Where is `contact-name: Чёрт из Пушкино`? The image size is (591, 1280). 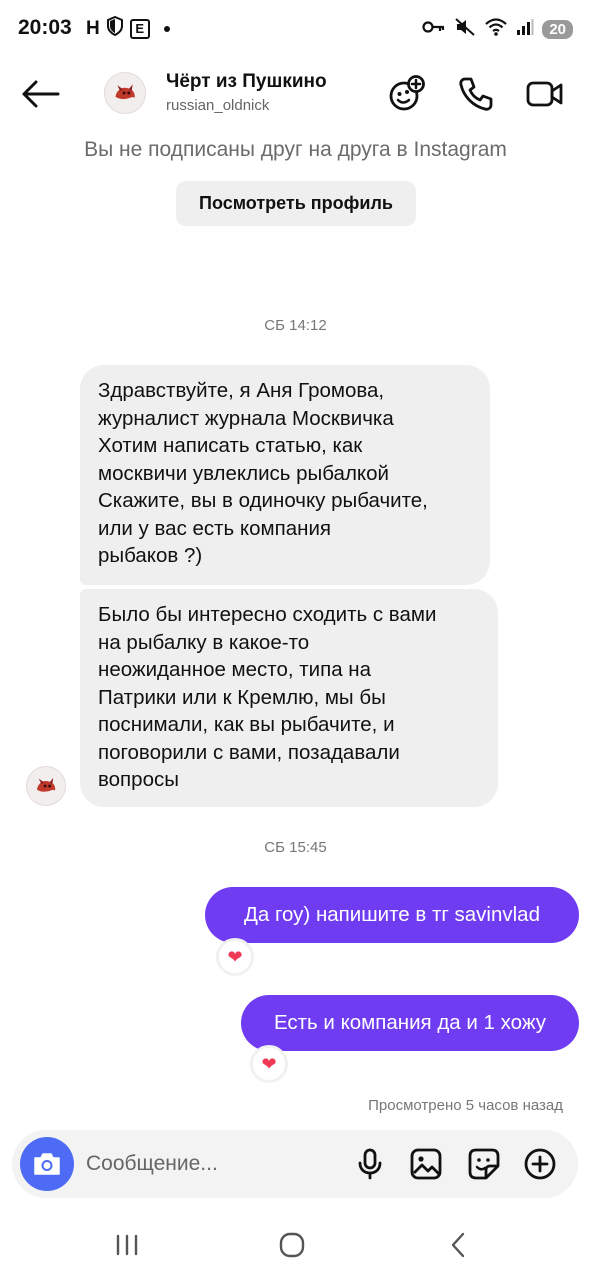
contact-name: Чёрт из Пушкино is located at coordinates (246, 82).